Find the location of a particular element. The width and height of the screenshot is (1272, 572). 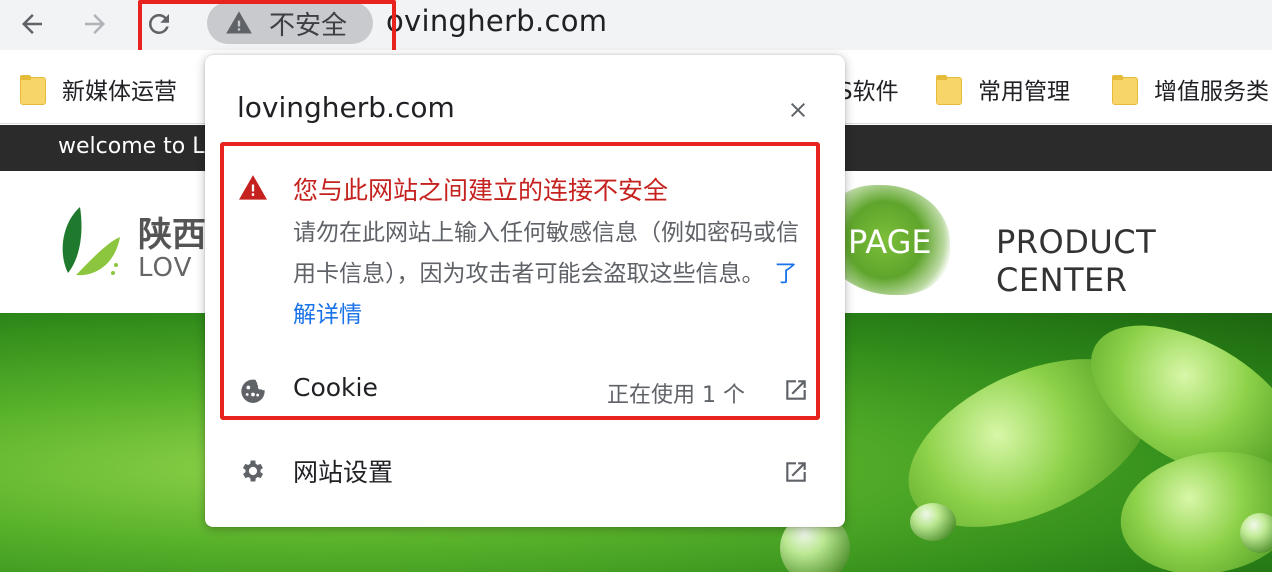

logo-english-text: LOV is located at coordinates (165, 268).